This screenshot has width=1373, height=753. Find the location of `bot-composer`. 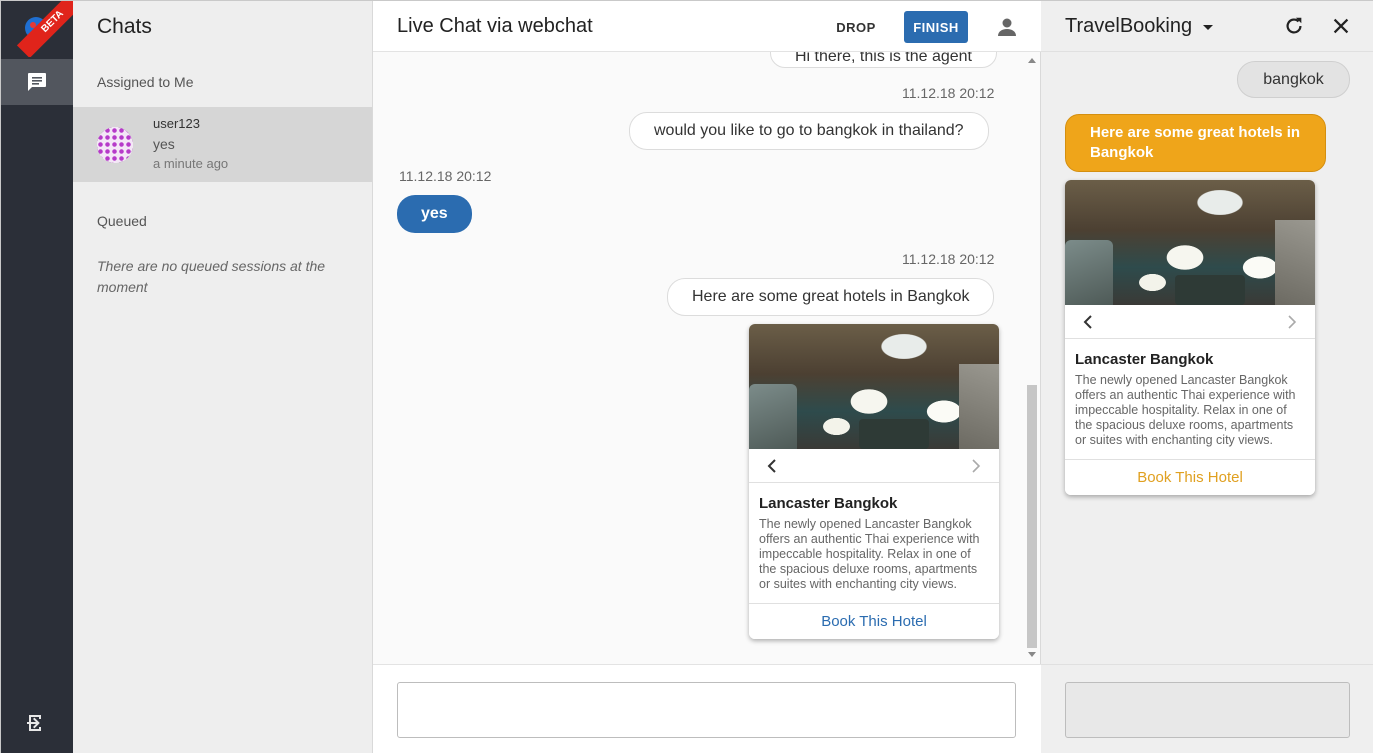

bot-composer is located at coordinates (1207, 708).